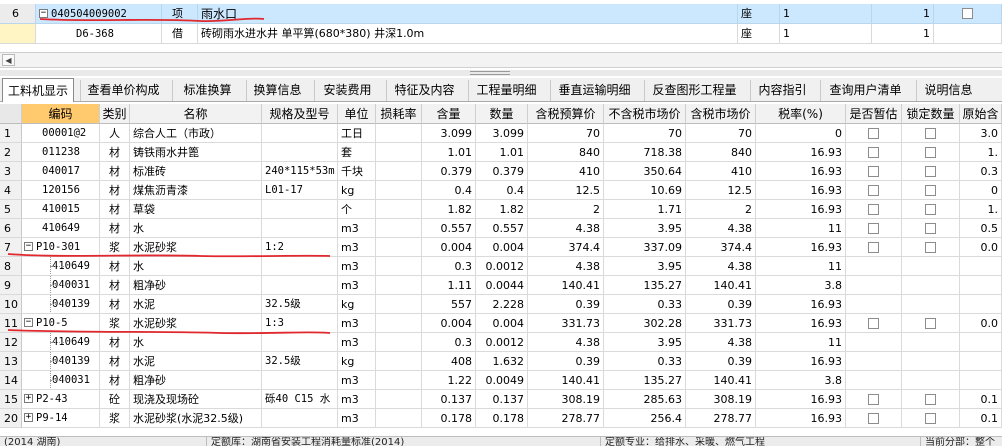 The height and width of the screenshot is (446, 1002). What do you see at coordinates (61, 323) in the screenshot?
I see `cell-code: − P10-5` at bounding box center [61, 323].